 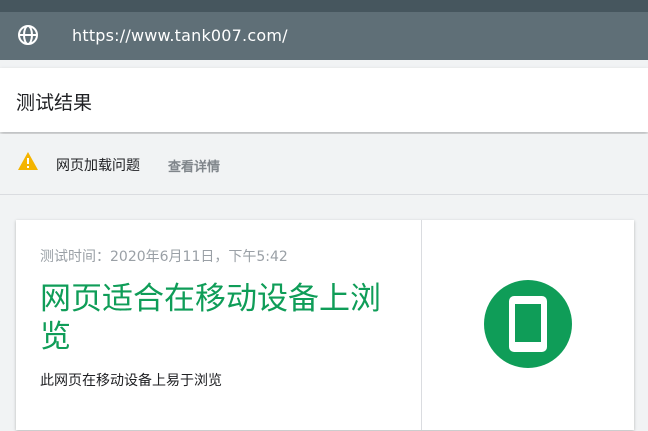 What do you see at coordinates (131, 381) in the screenshot?
I see `result-description: 此网页在移动设备上易于浏览` at bounding box center [131, 381].